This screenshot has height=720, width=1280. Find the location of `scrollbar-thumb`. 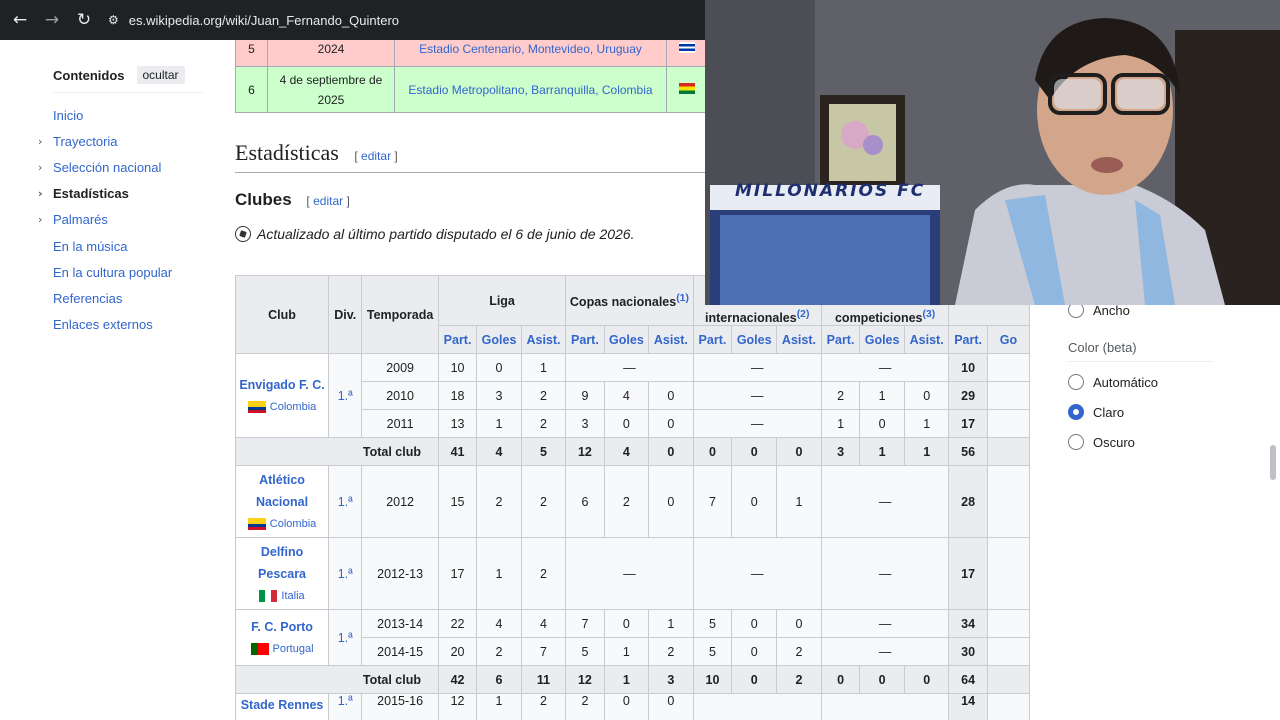

scrollbar-thumb is located at coordinates (1273, 462).